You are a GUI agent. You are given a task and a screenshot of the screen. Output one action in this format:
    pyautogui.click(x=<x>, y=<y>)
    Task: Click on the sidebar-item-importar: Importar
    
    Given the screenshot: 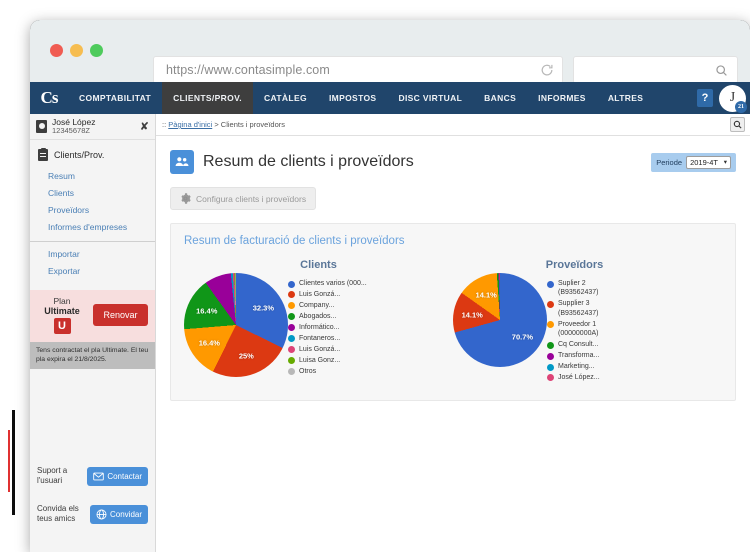 What is the action you would take?
    pyautogui.click(x=92, y=252)
    